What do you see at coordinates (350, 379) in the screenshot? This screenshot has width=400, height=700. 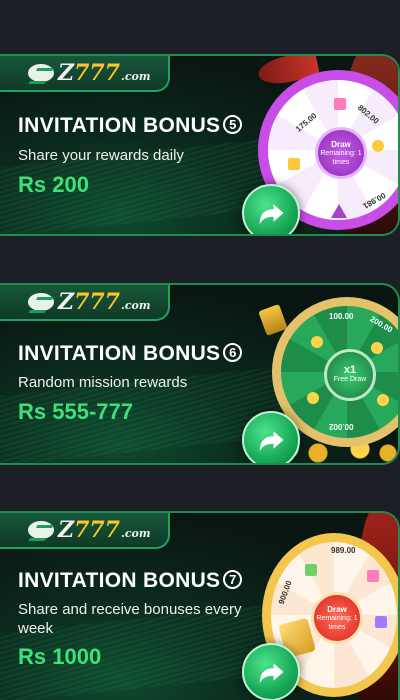 I see `free-draw-label: Free Draw` at bounding box center [350, 379].